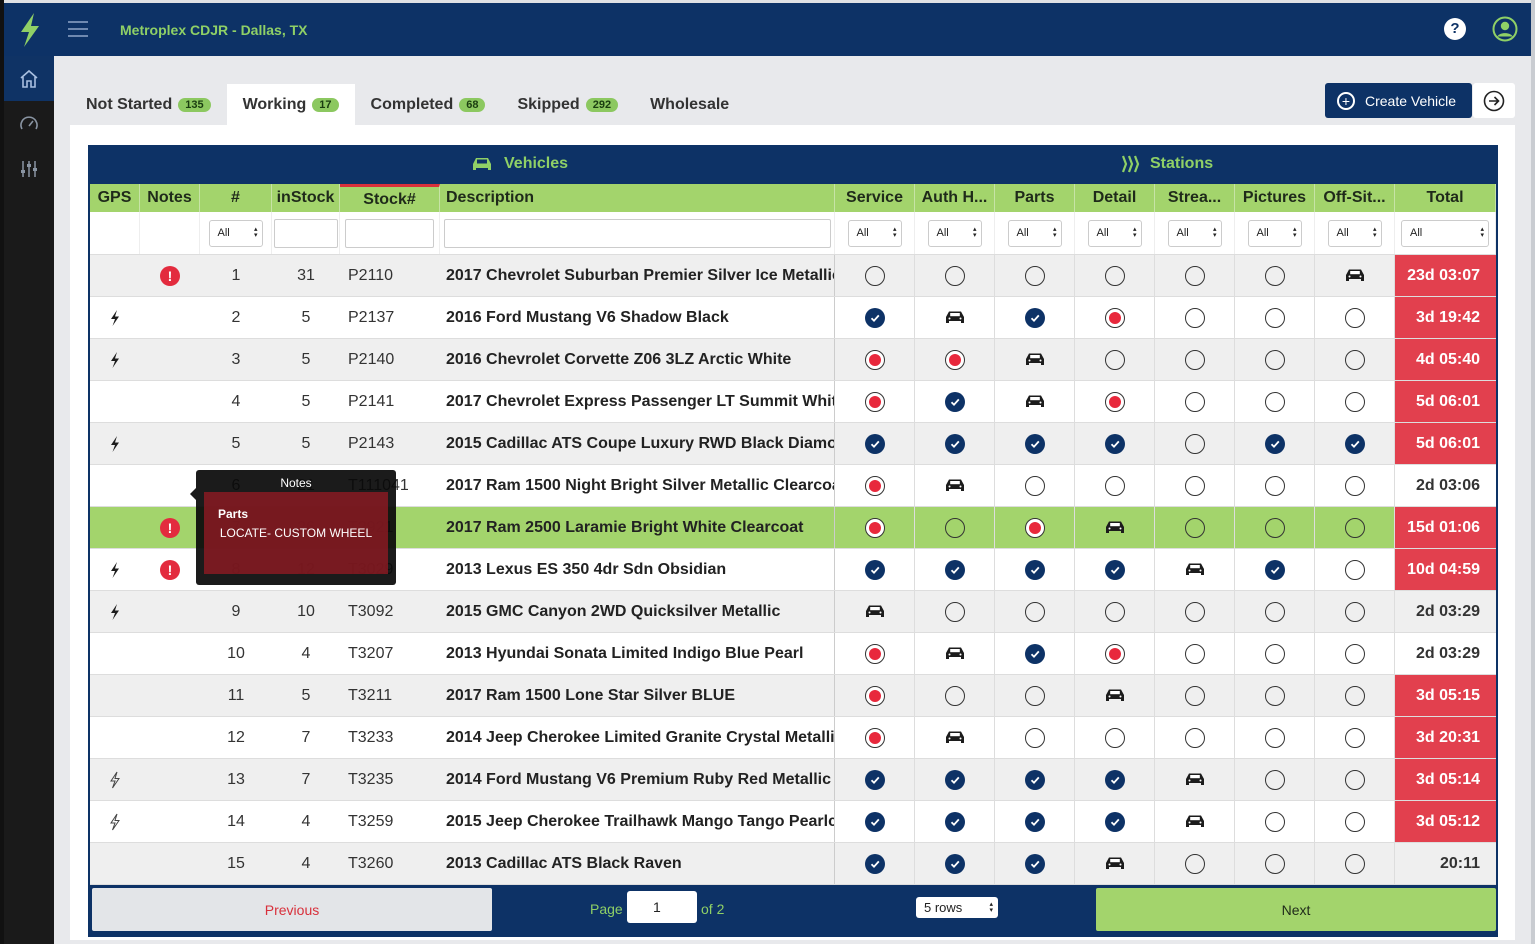 The height and width of the screenshot is (944, 1535). Describe the element at coordinates (305, 233) in the screenshot. I see `filter-input-instock` at that location.